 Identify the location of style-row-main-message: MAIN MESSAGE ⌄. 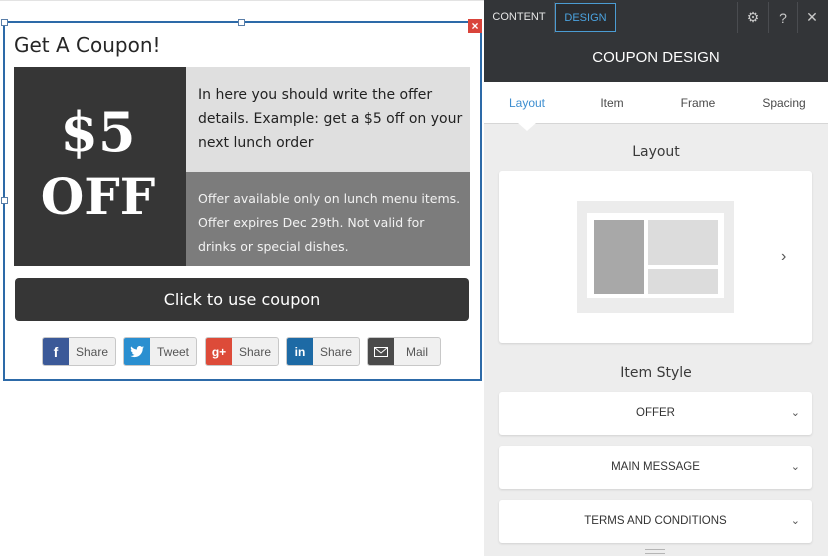
(655, 467).